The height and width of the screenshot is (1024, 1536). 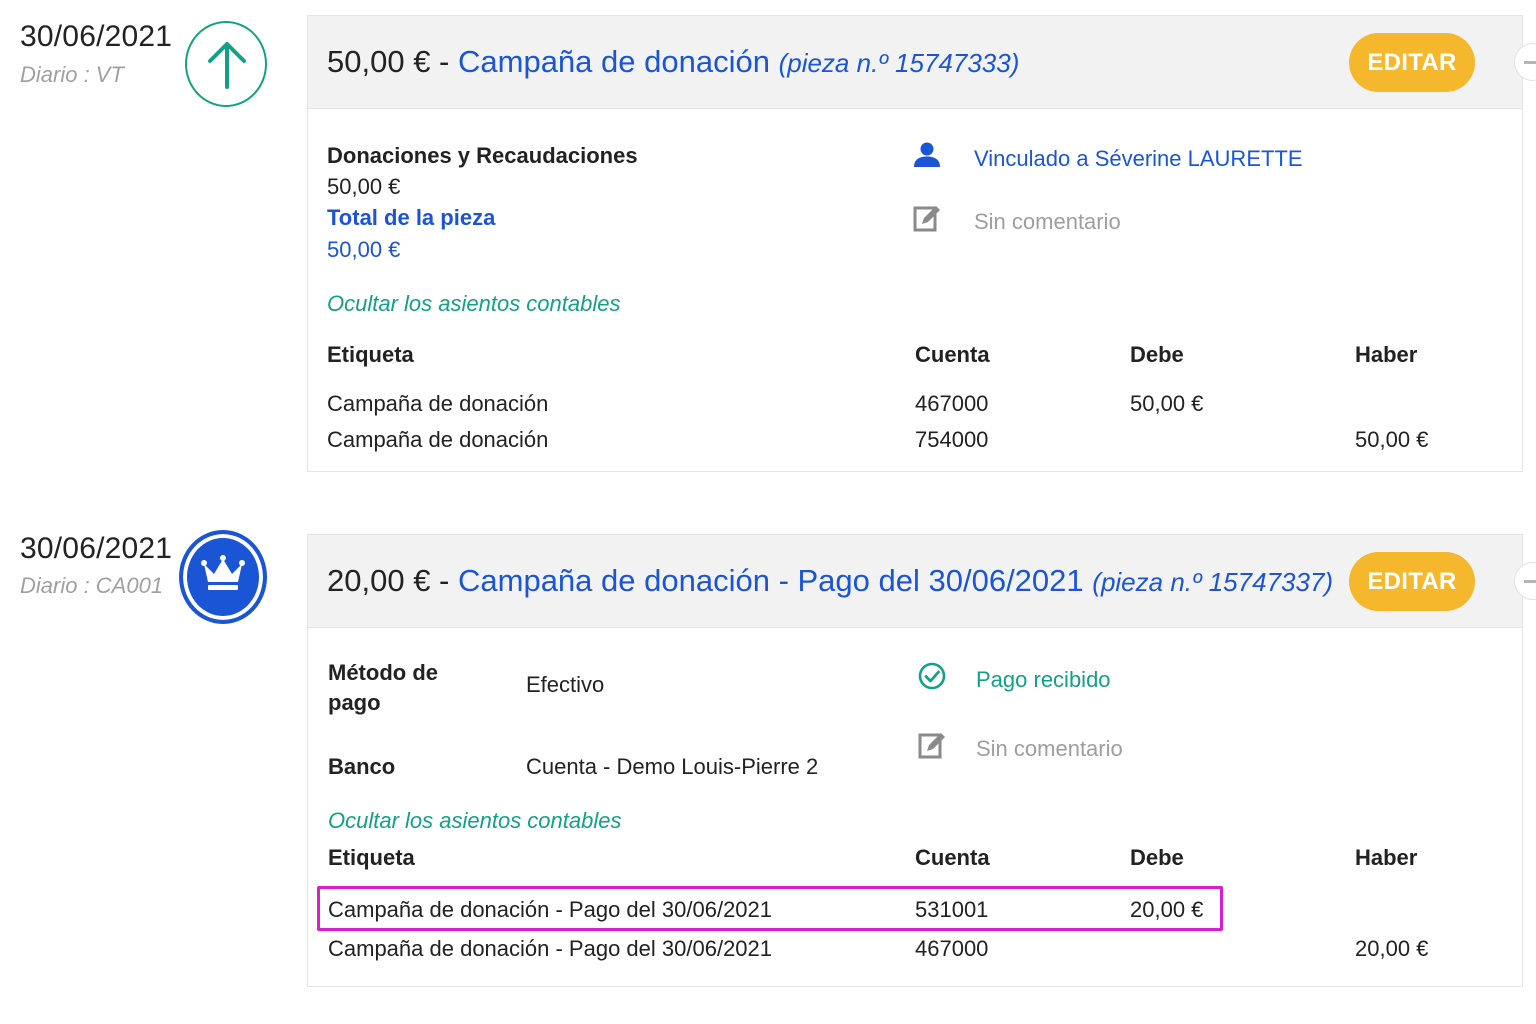 What do you see at coordinates (72, 74) in the screenshot?
I see `entry-journal: Diario : VT` at bounding box center [72, 74].